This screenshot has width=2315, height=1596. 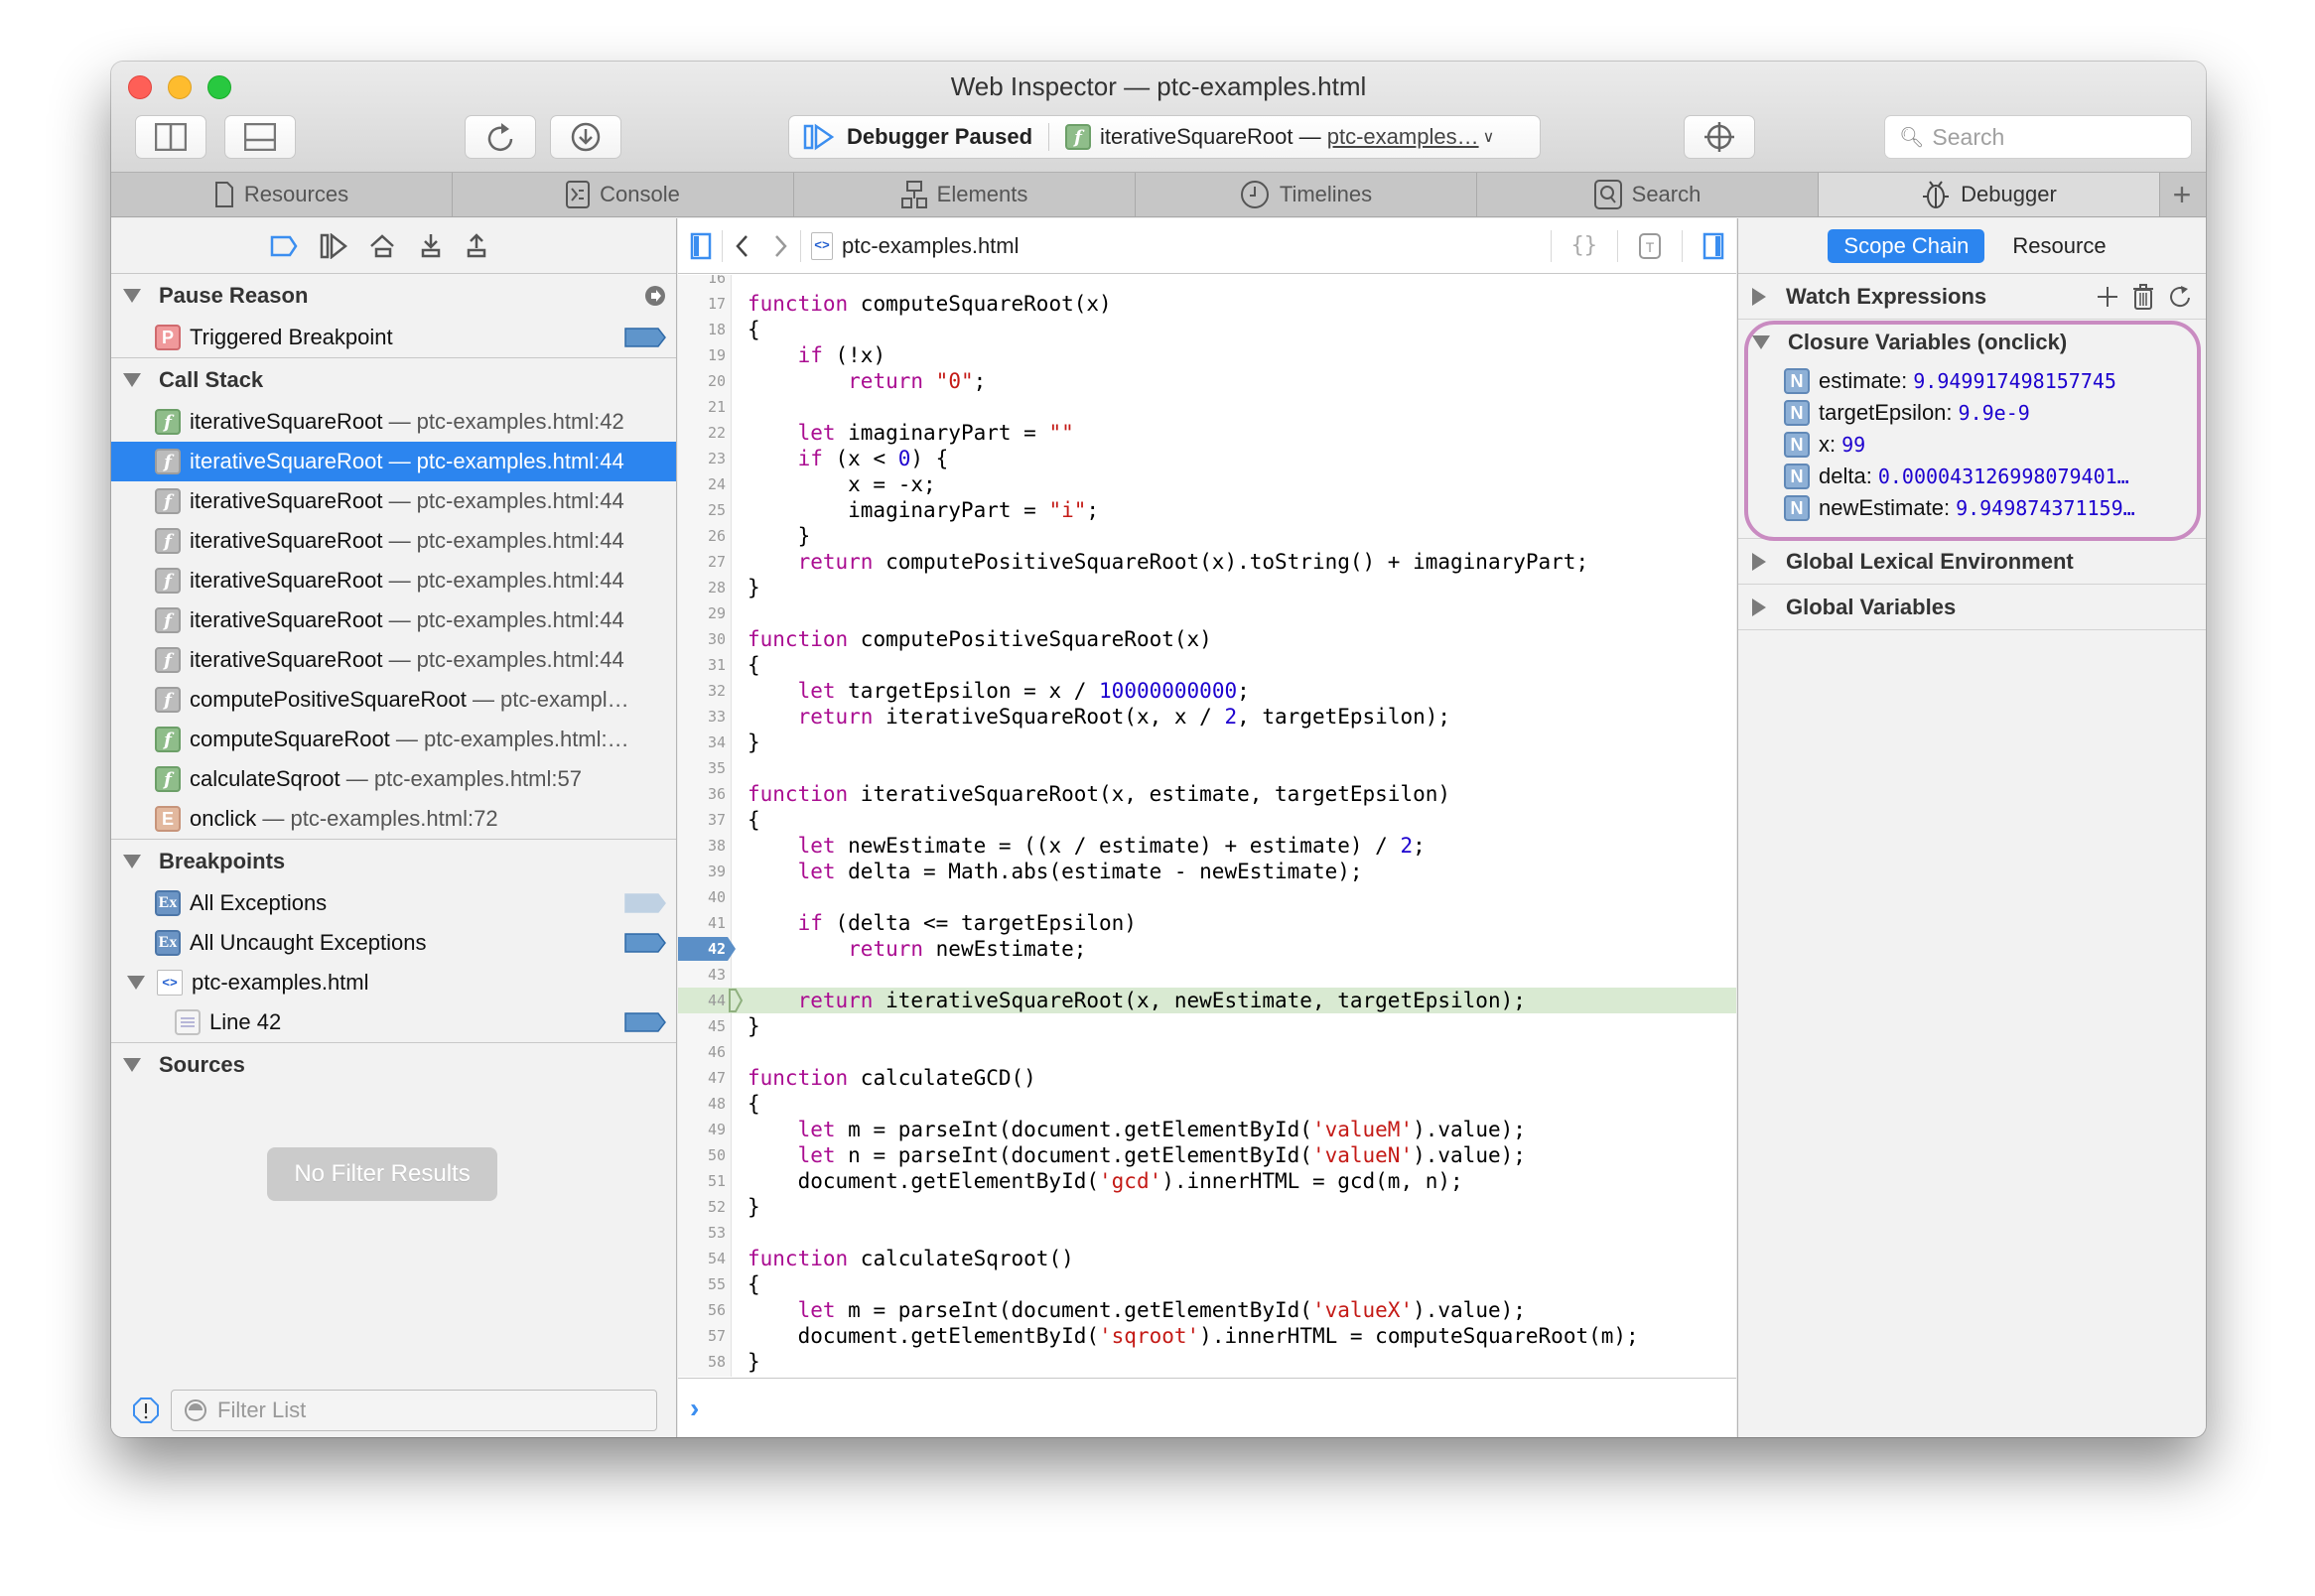 What do you see at coordinates (585, 137) in the screenshot?
I see `download-button` at bounding box center [585, 137].